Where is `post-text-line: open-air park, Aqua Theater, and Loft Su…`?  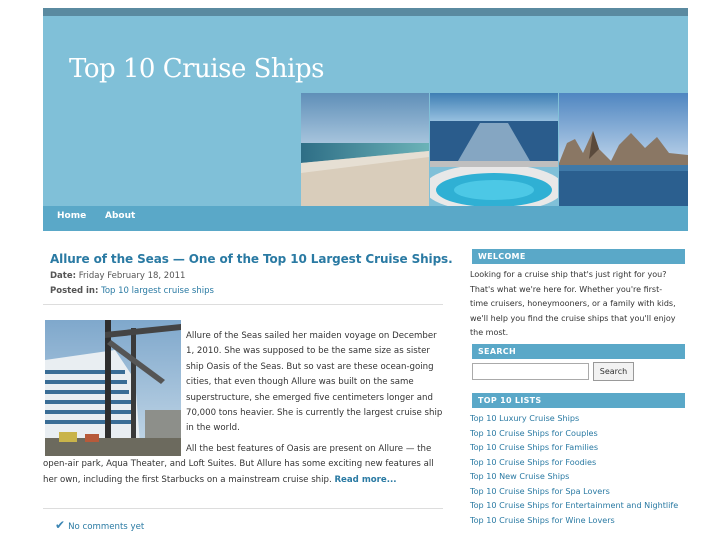
post-text-line: open-air park, Aqua Theater, and Loft Su… is located at coordinates (238, 464).